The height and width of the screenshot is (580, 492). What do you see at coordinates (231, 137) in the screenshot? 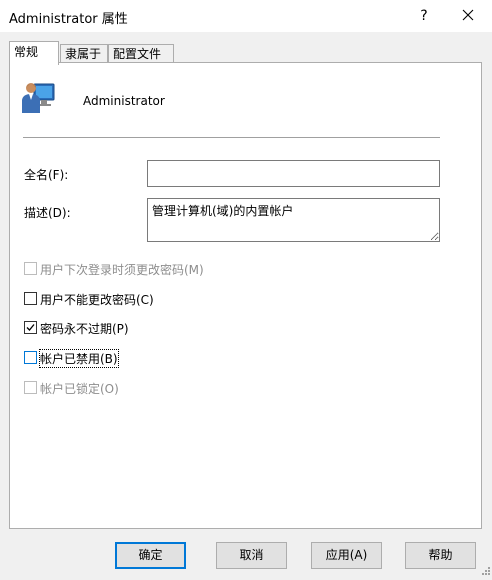
I see `divider` at bounding box center [231, 137].